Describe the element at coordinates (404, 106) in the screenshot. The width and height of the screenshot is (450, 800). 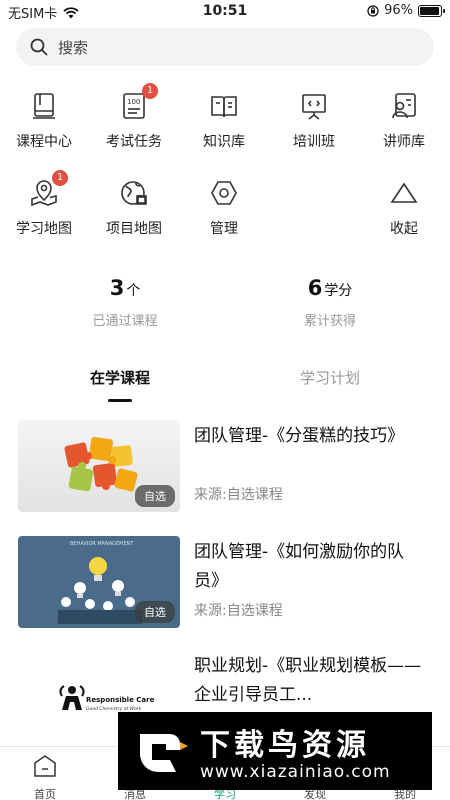
I see `instructor-icon` at that location.